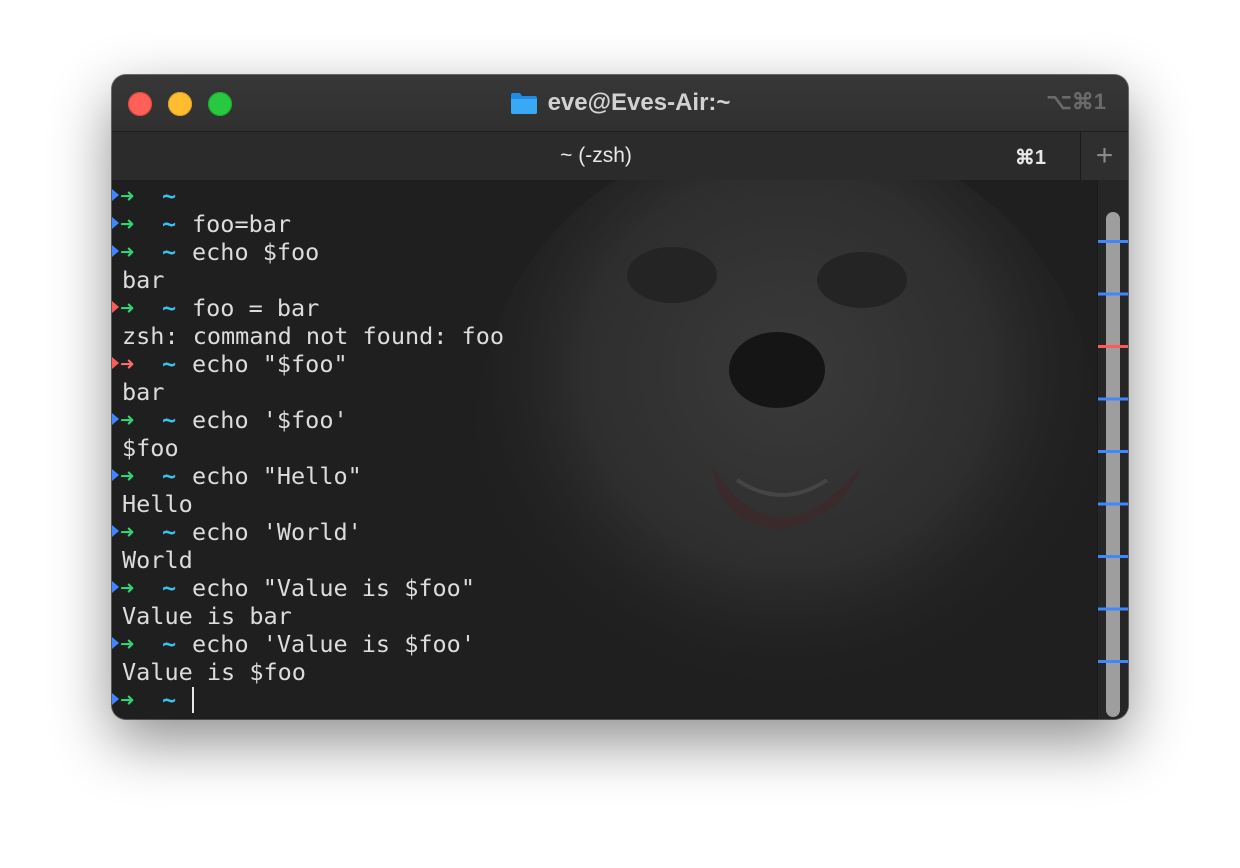 This screenshot has width=1240, height=868. Describe the element at coordinates (333, 644) in the screenshot. I see `command-text: echo 'Value is $foo'` at that location.